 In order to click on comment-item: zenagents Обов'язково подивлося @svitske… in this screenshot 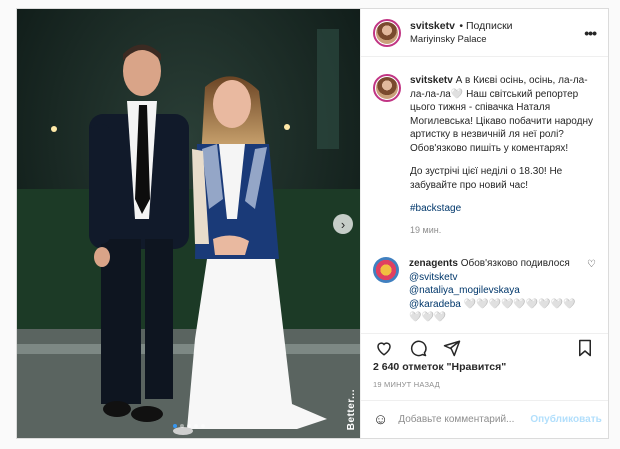, I will do `click(484, 291)`.